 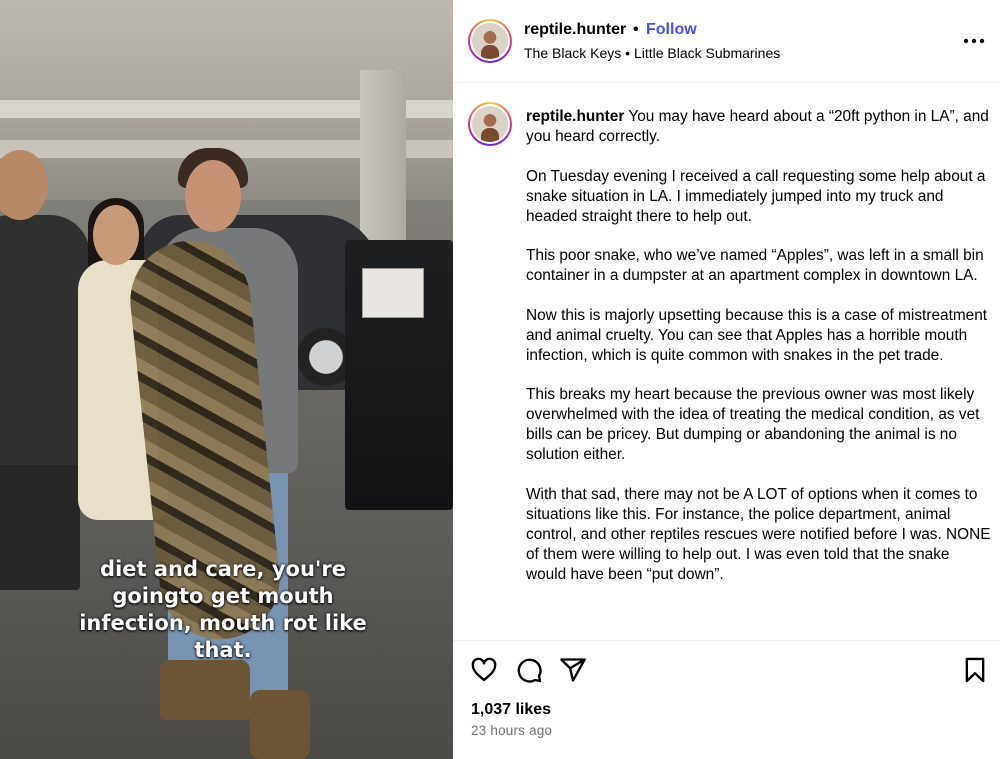 I want to click on follow-button: Follow, so click(x=671, y=30).